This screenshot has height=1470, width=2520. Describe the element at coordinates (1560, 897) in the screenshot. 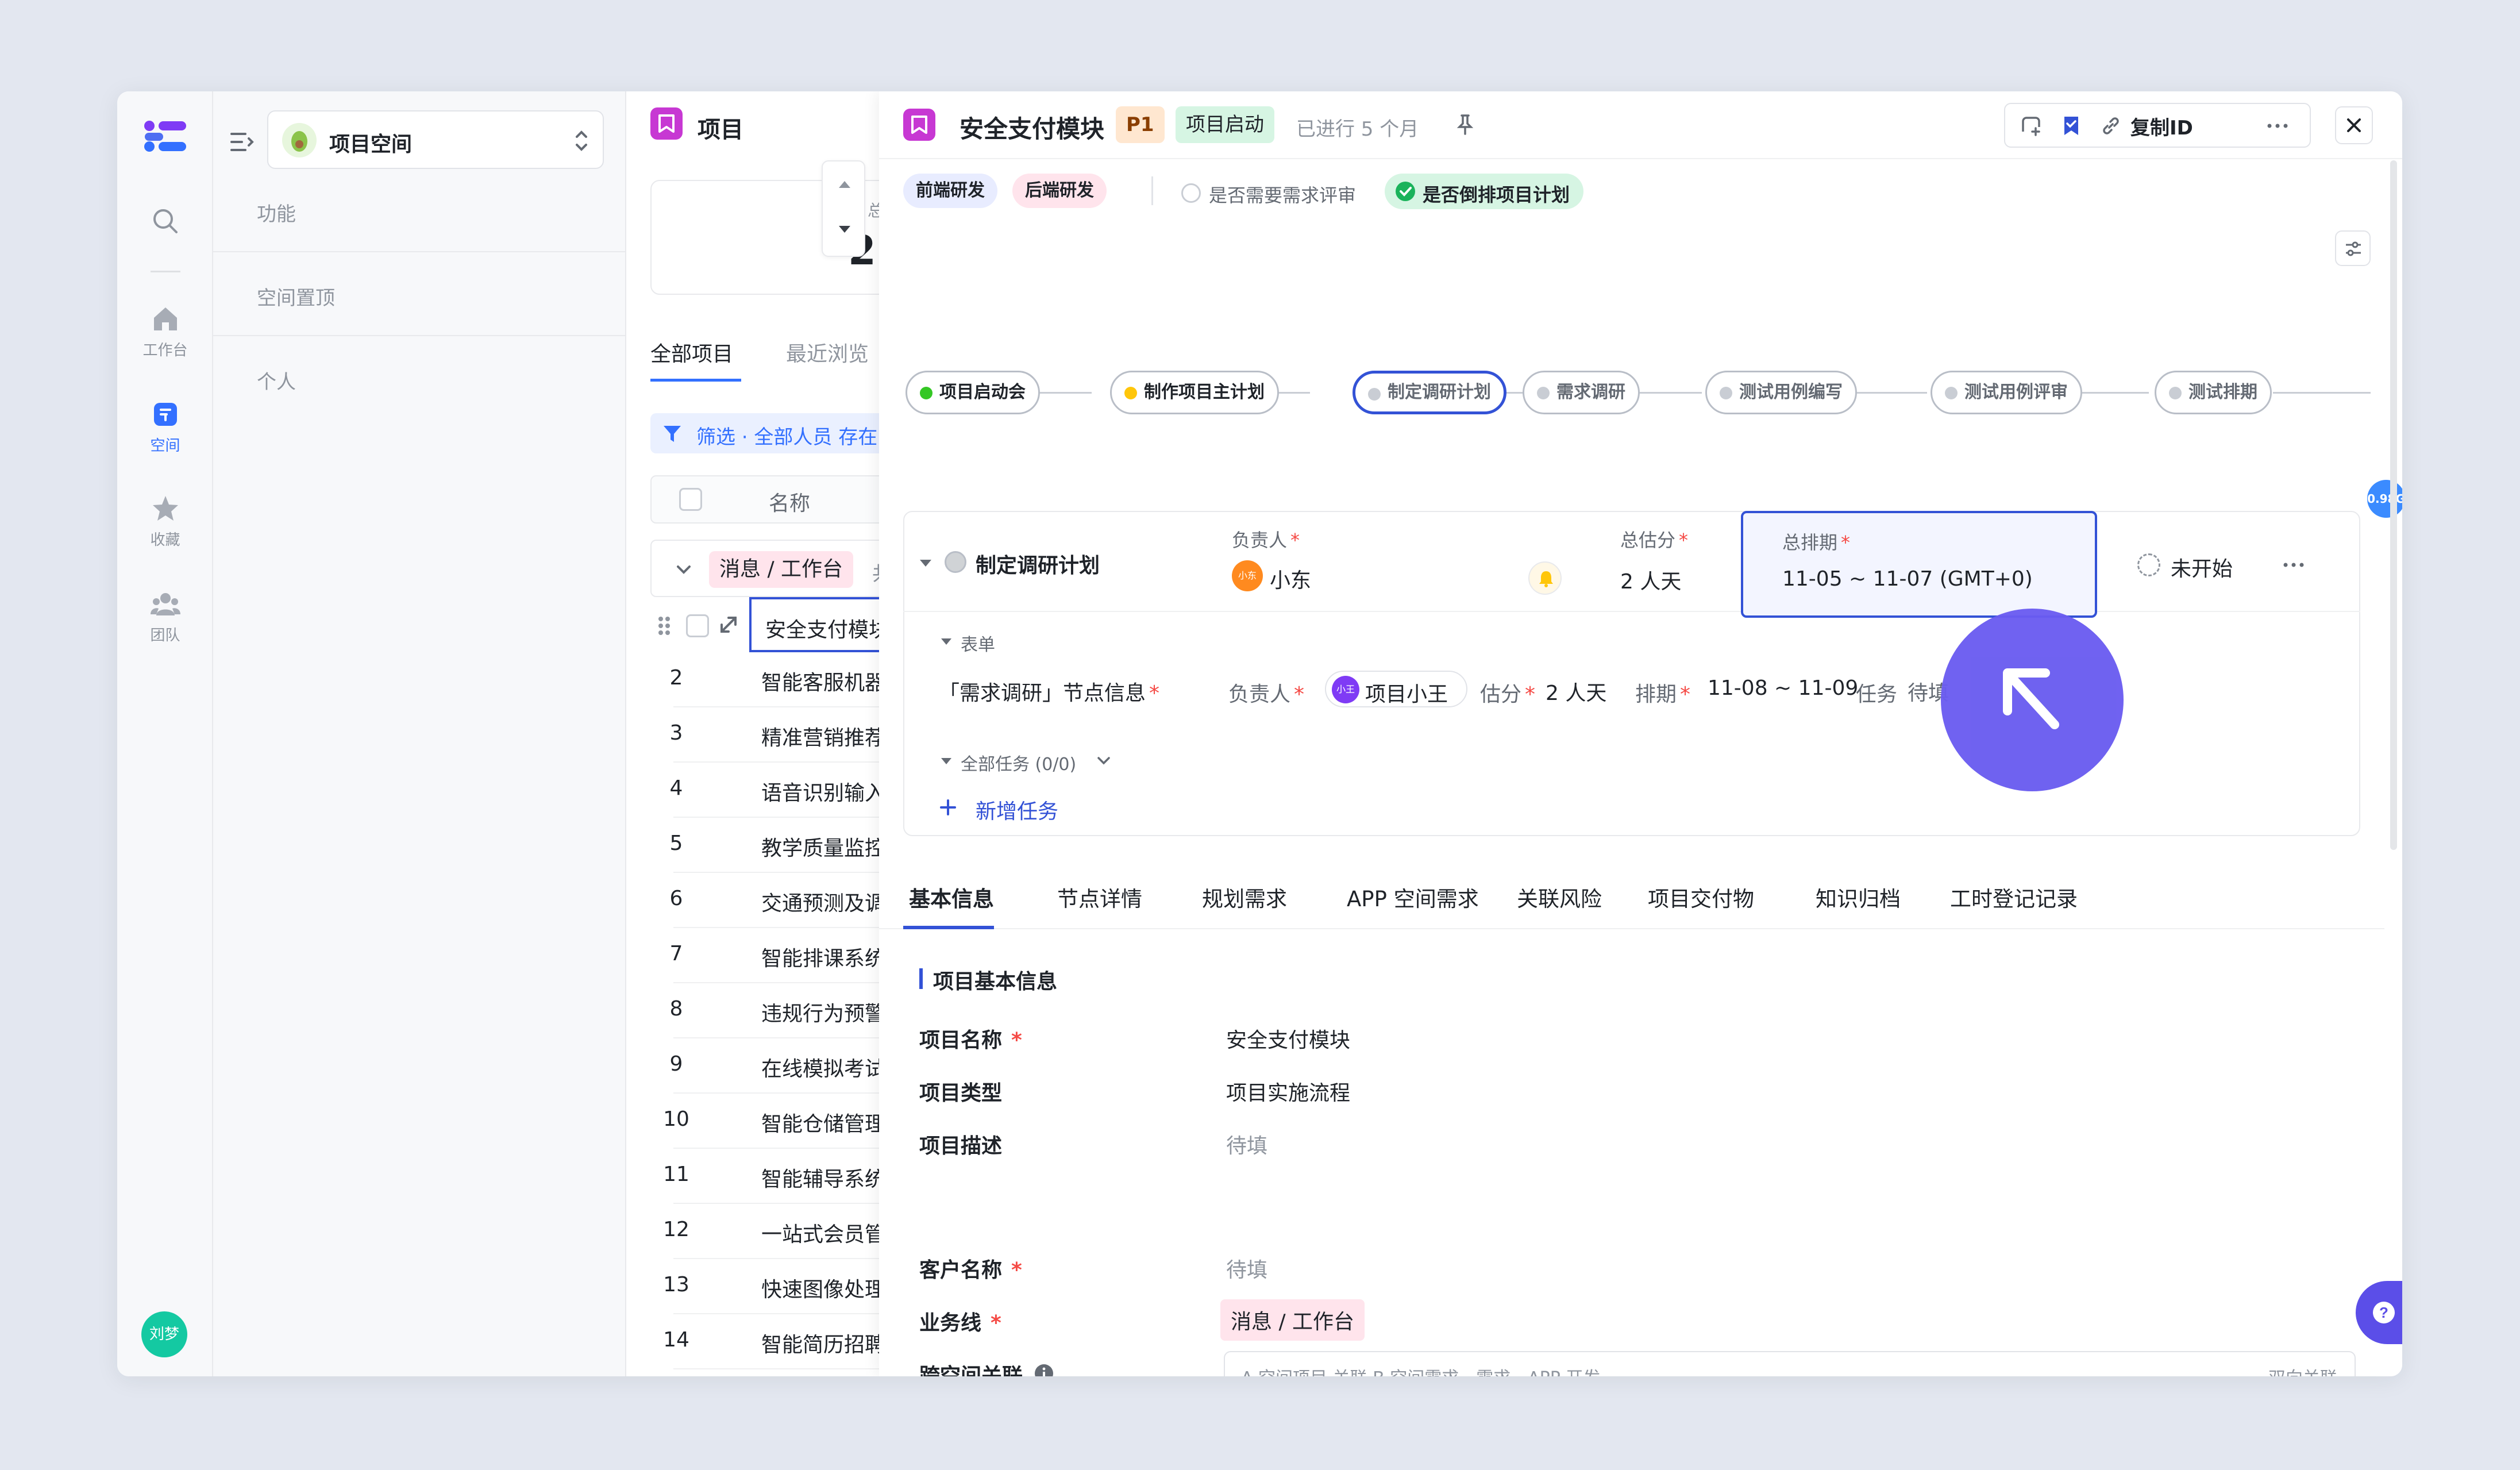

I see `tab-detail-4: 关联风险` at that location.